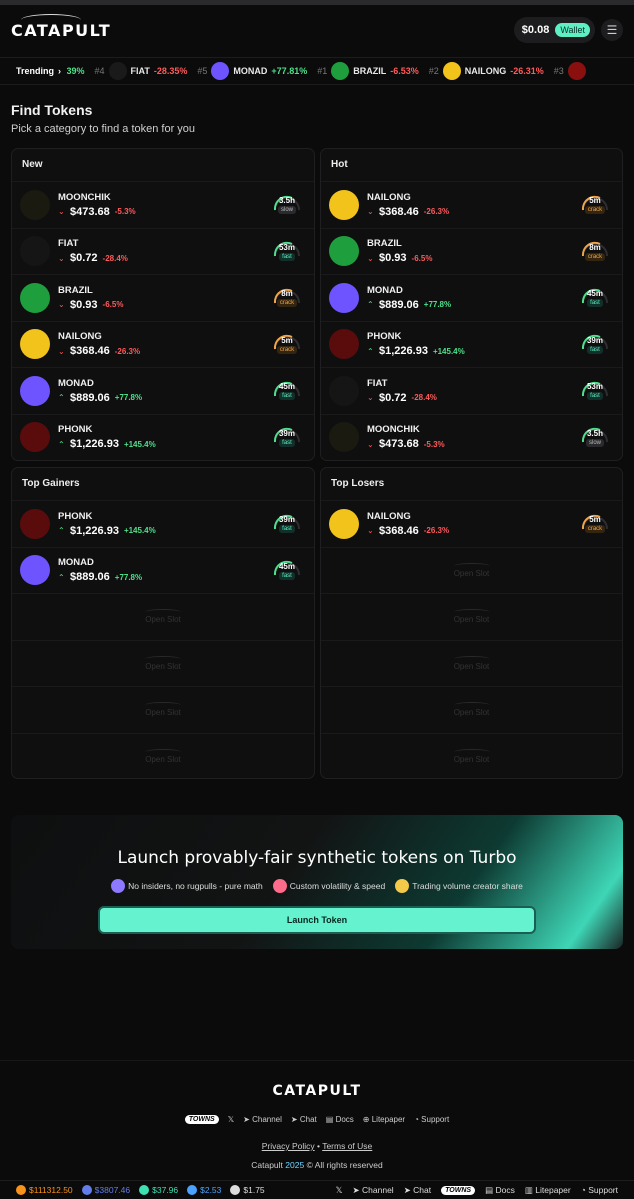 The height and width of the screenshot is (1199, 634). I want to click on litepaper-link: ▥ Litepaper, so click(548, 1190).